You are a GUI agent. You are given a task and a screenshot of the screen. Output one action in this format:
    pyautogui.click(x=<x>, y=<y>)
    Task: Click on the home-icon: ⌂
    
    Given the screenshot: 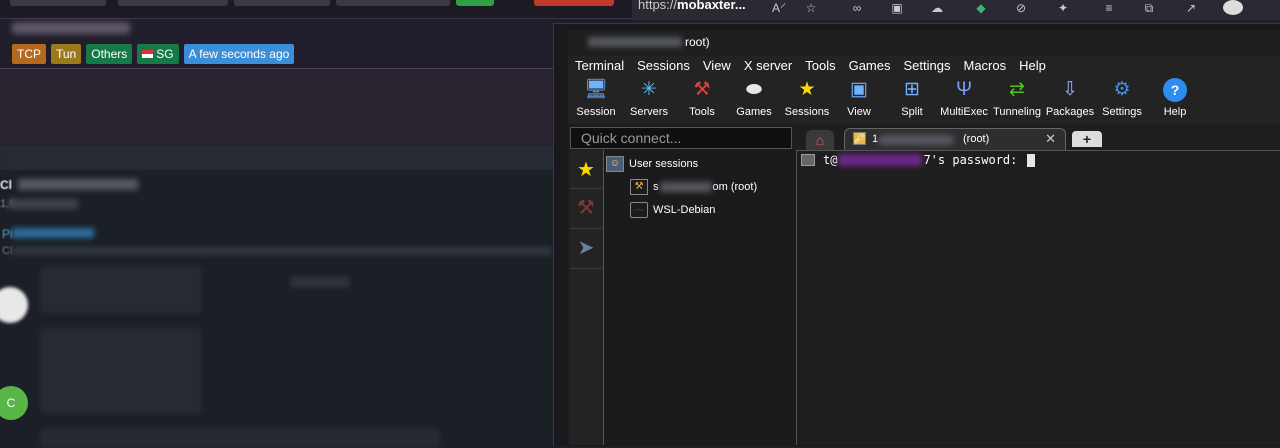 What is the action you would take?
    pyautogui.click(x=820, y=140)
    